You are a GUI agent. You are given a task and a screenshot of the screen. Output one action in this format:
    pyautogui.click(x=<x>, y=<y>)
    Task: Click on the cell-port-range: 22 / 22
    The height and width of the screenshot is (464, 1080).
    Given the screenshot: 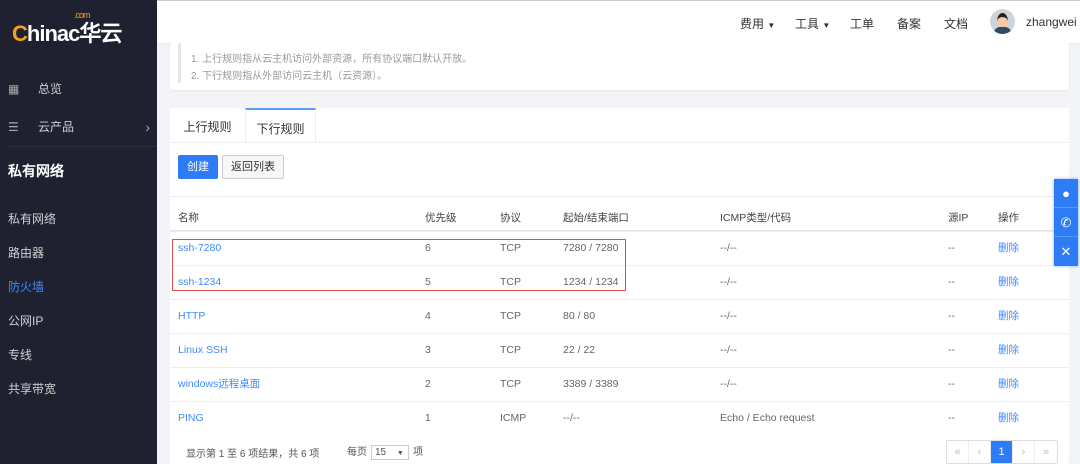 What is the action you would take?
    pyautogui.click(x=579, y=350)
    